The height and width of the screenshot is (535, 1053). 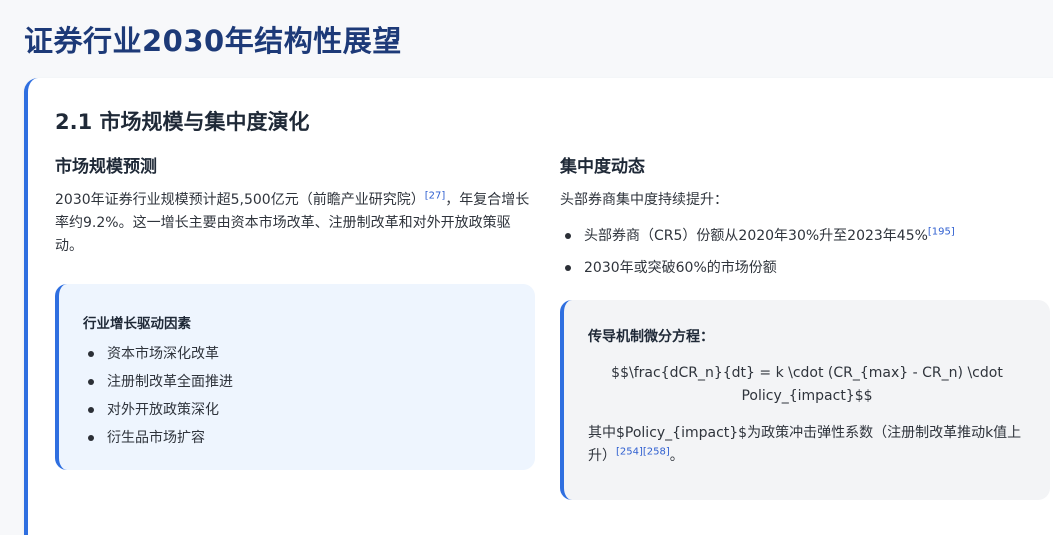 What do you see at coordinates (651, 337) in the screenshot?
I see `formula-title: 传导机制微分方程：` at bounding box center [651, 337].